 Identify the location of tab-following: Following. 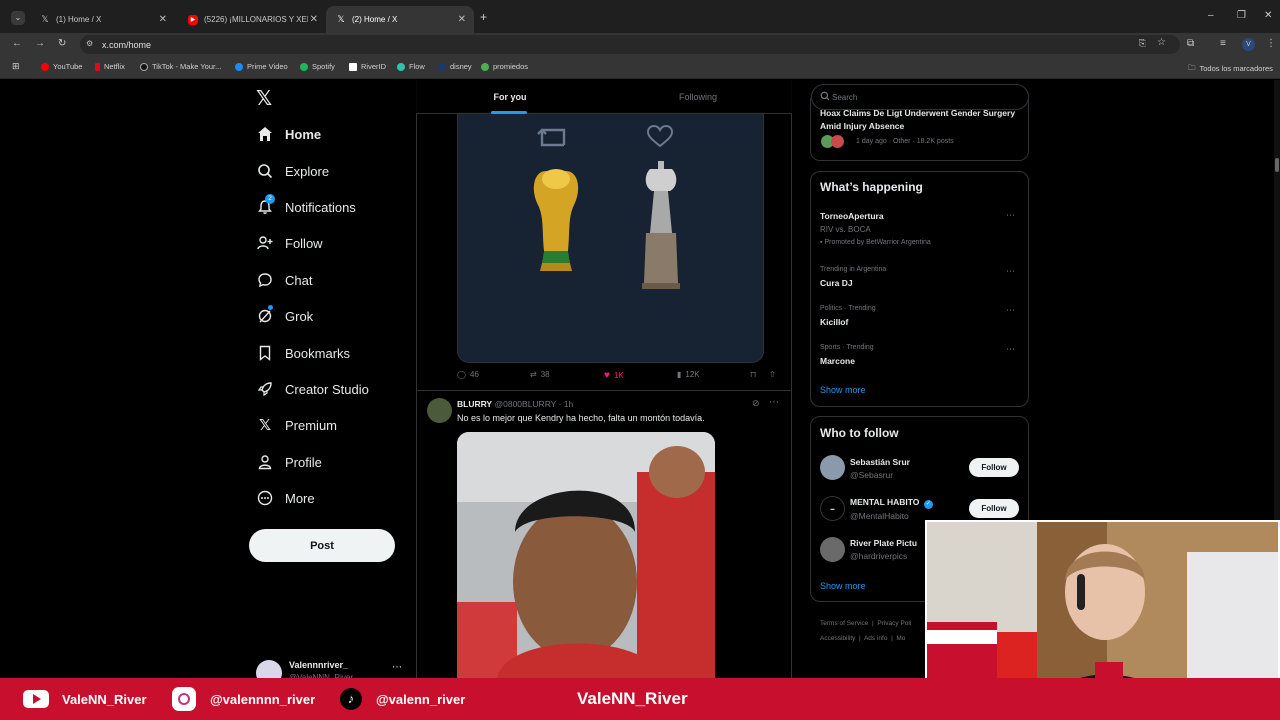
(698, 97).